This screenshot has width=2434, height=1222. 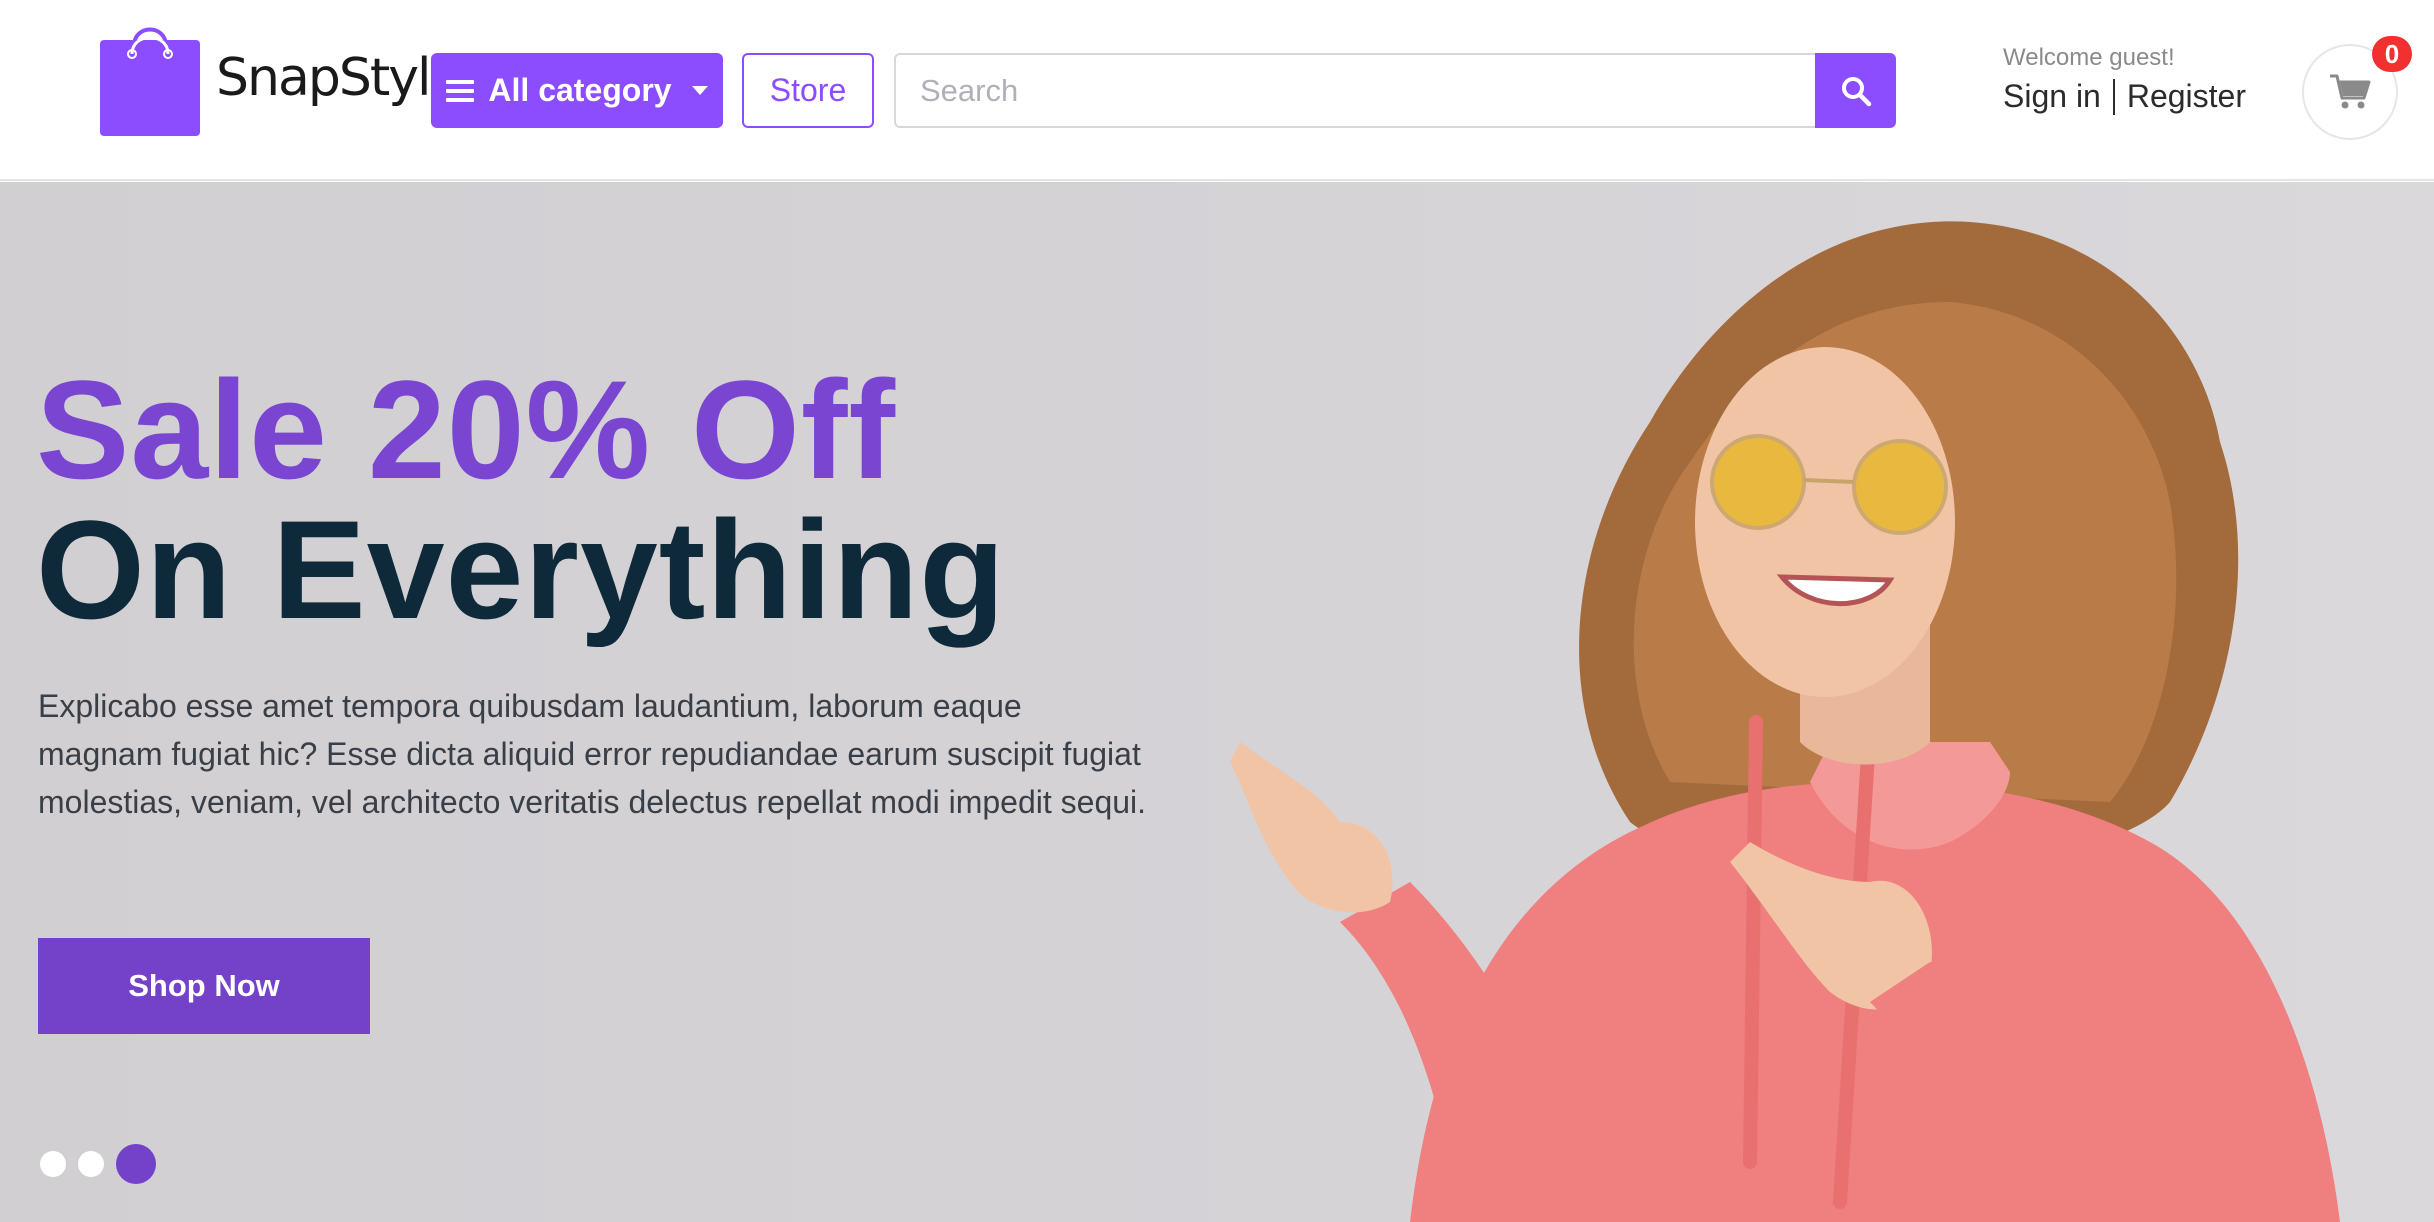 What do you see at coordinates (338, 78) in the screenshot?
I see `brand-name: SnapStyle` at bounding box center [338, 78].